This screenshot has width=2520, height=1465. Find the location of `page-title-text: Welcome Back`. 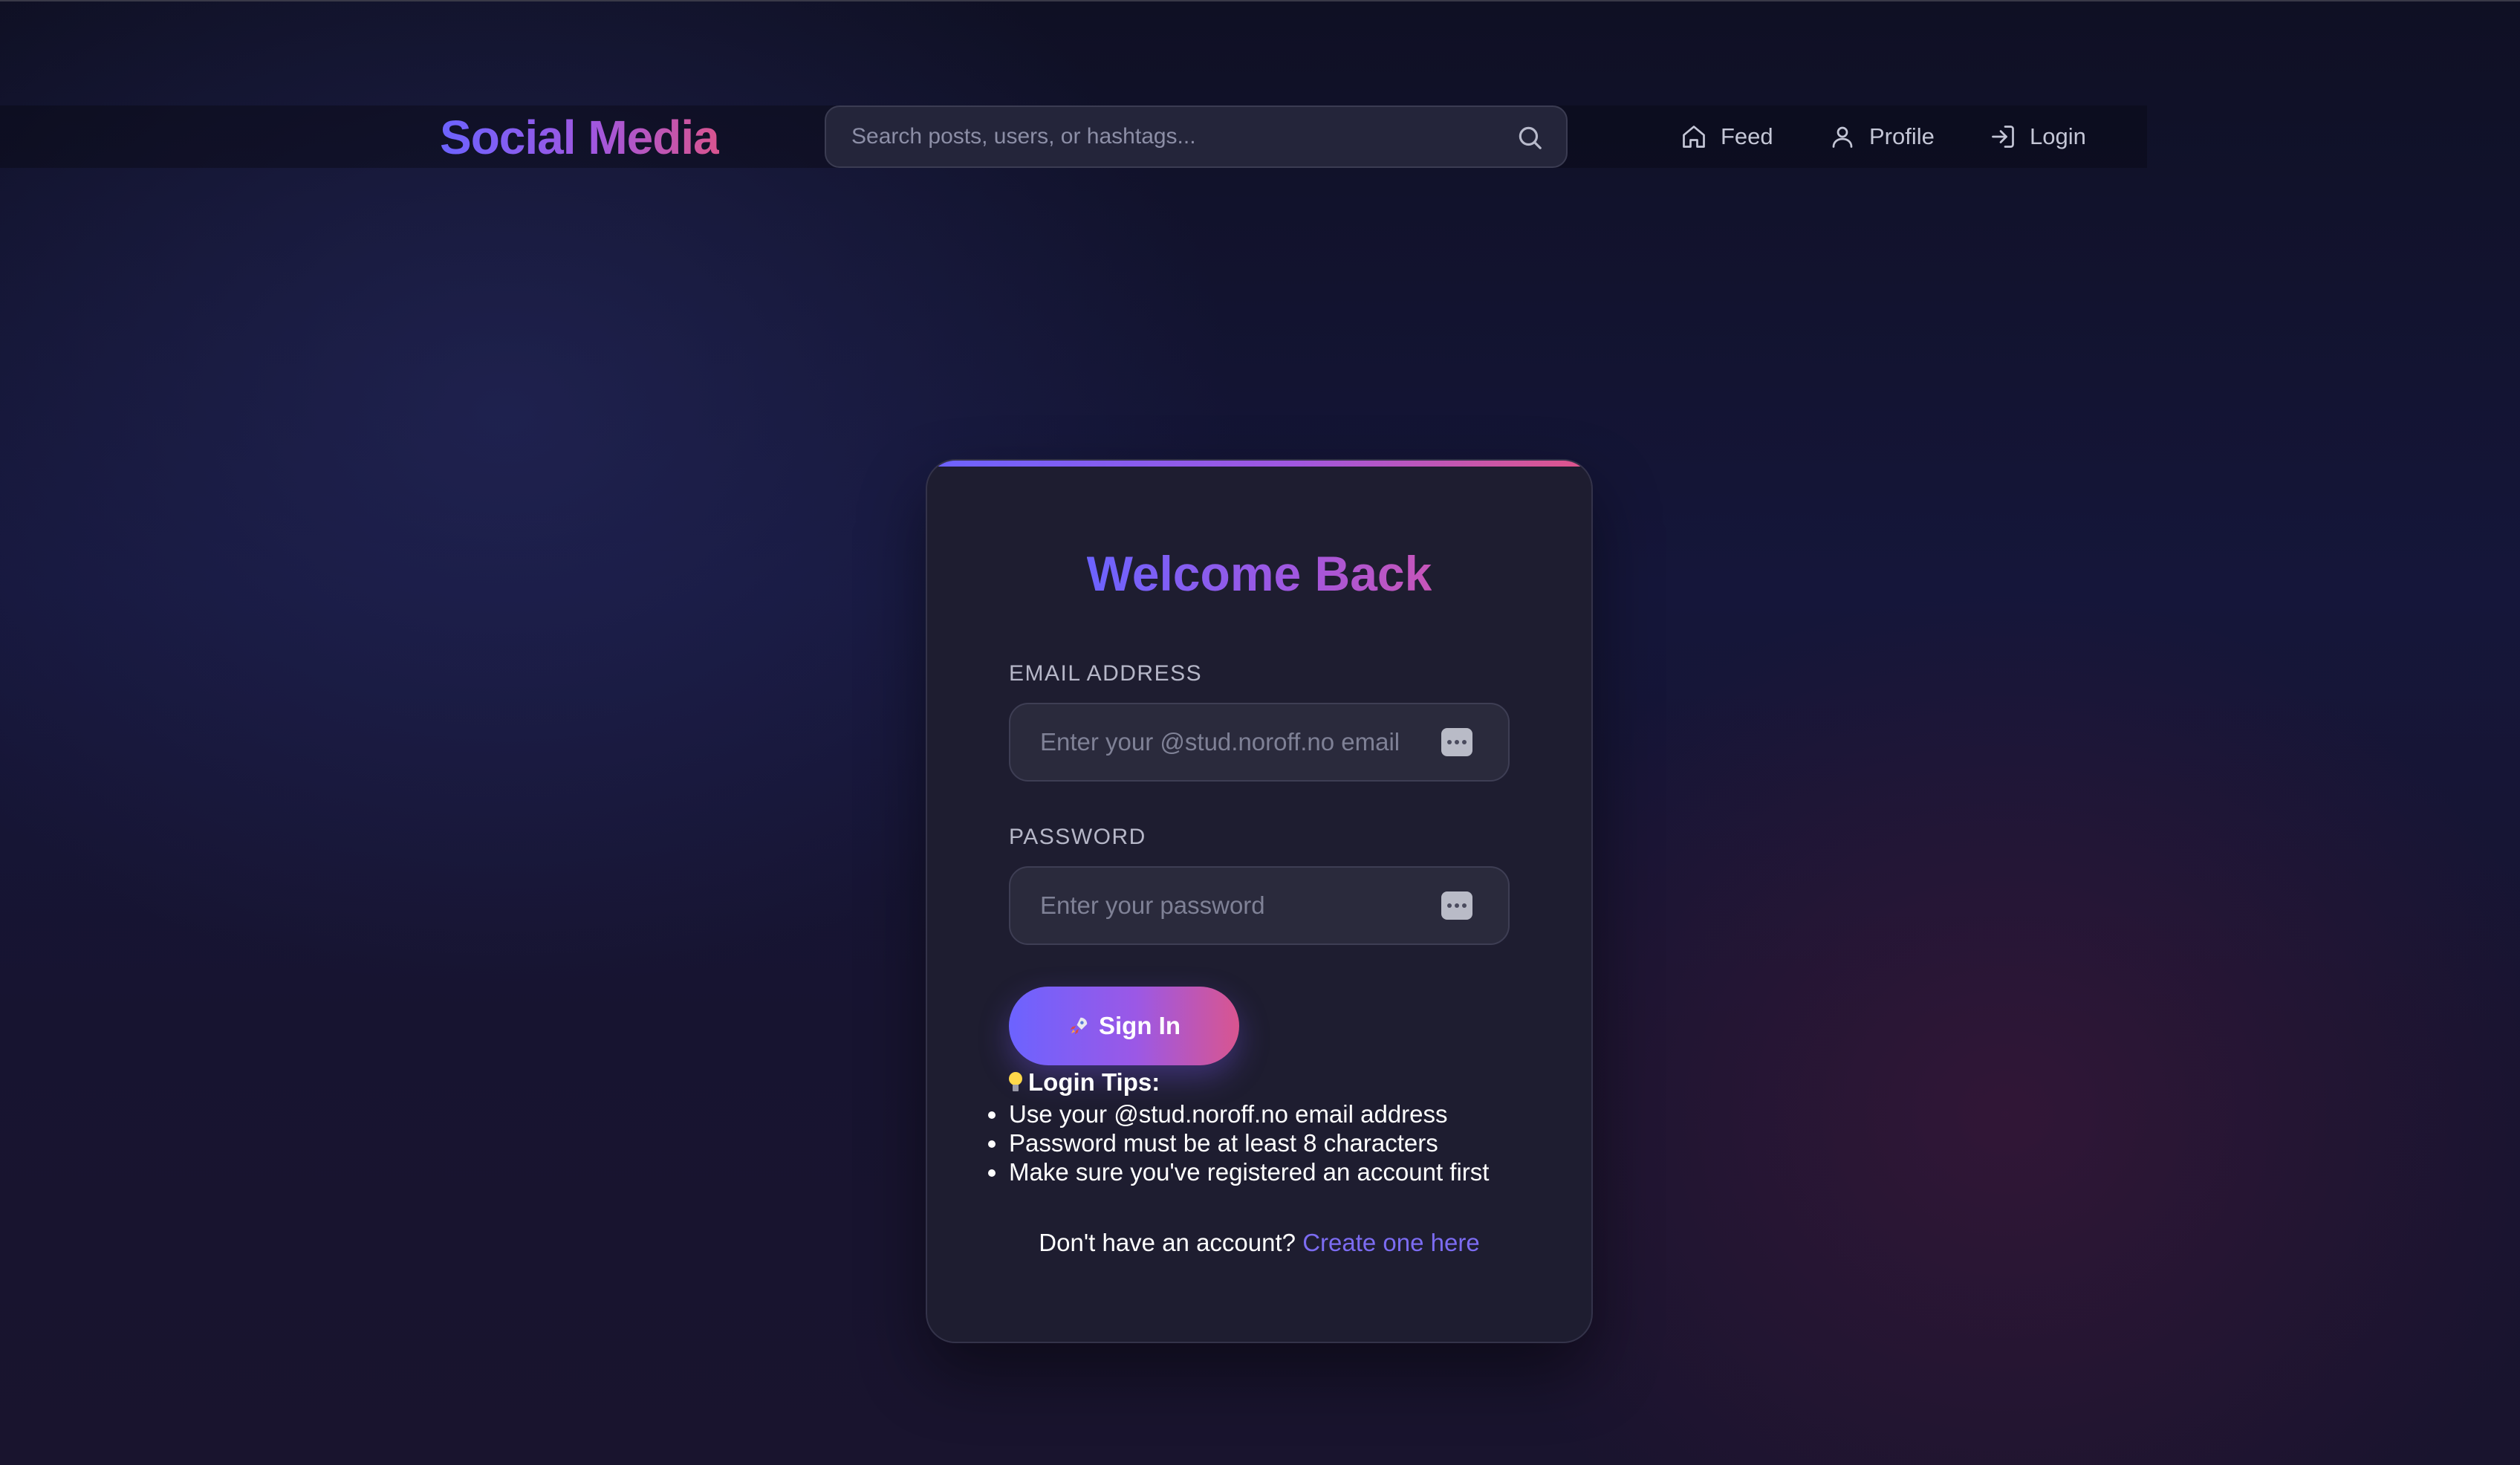

page-title-text: Welcome Back is located at coordinates (1259, 573).